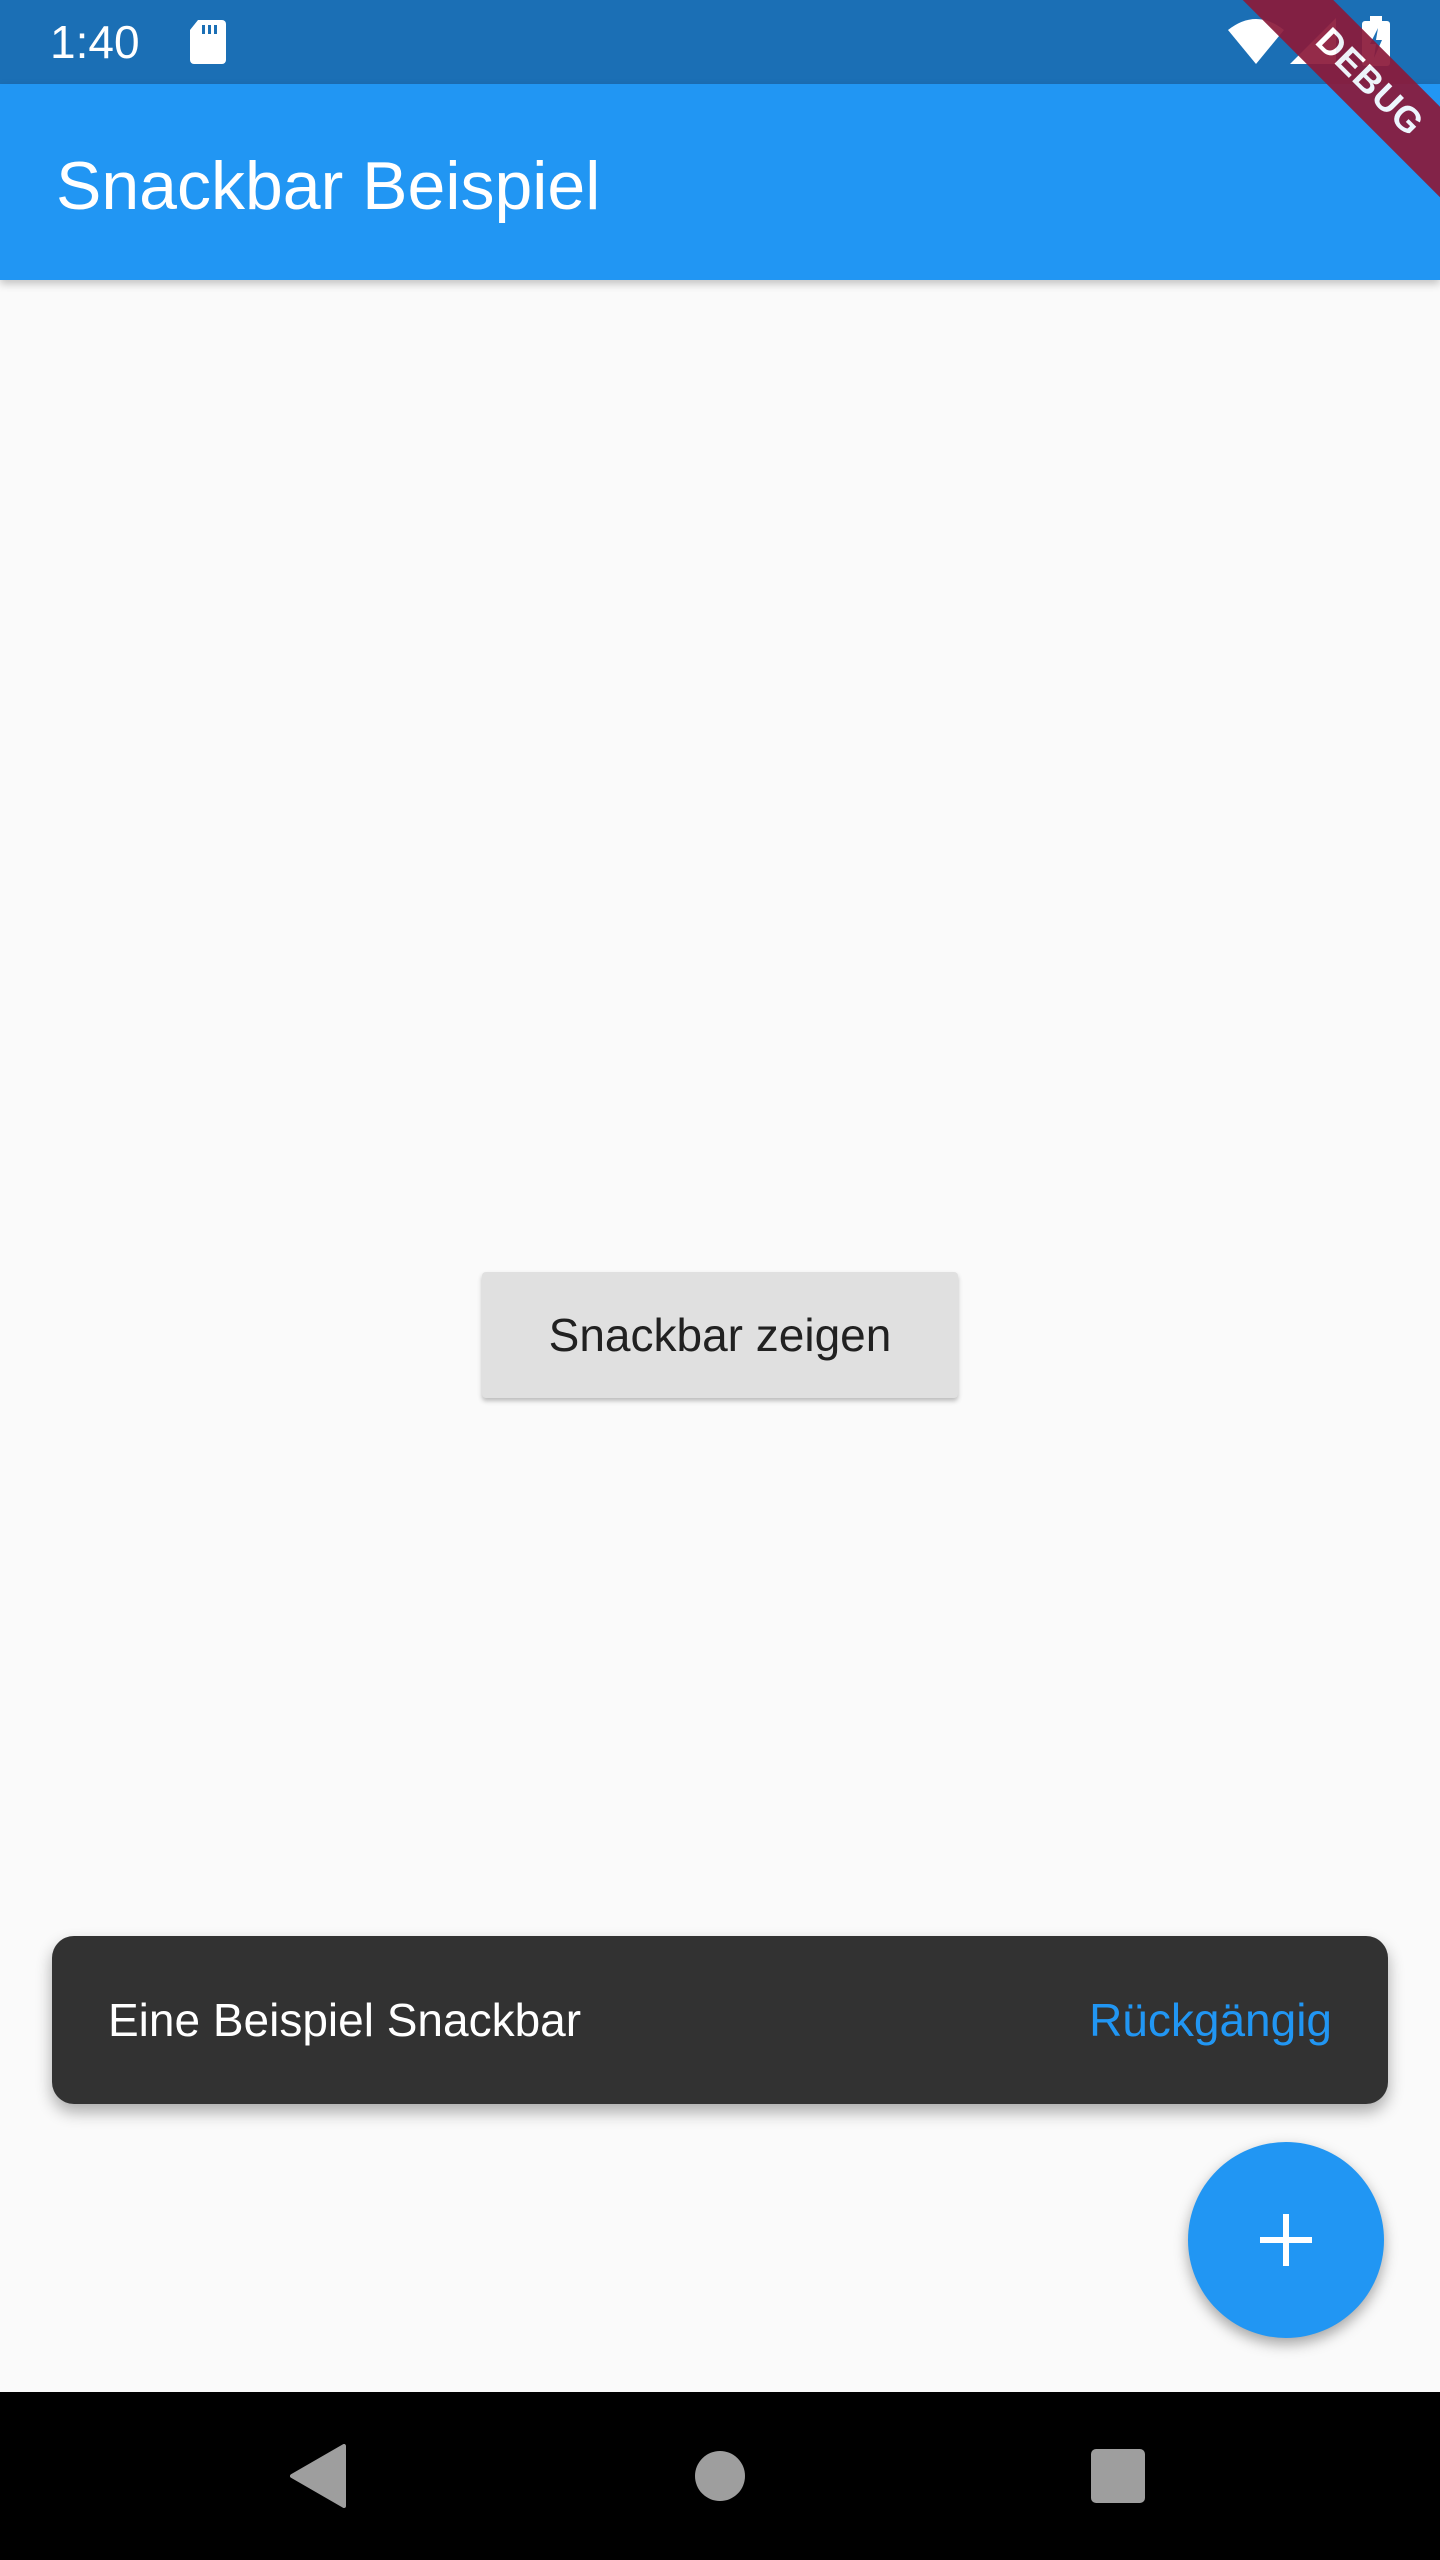 The image size is (1440, 2560). I want to click on page-title: Snackbar Beispiel, so click(328, 186).